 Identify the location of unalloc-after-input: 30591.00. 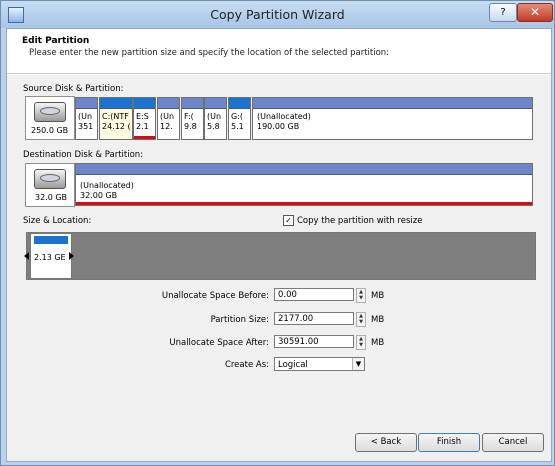
(314, 341).